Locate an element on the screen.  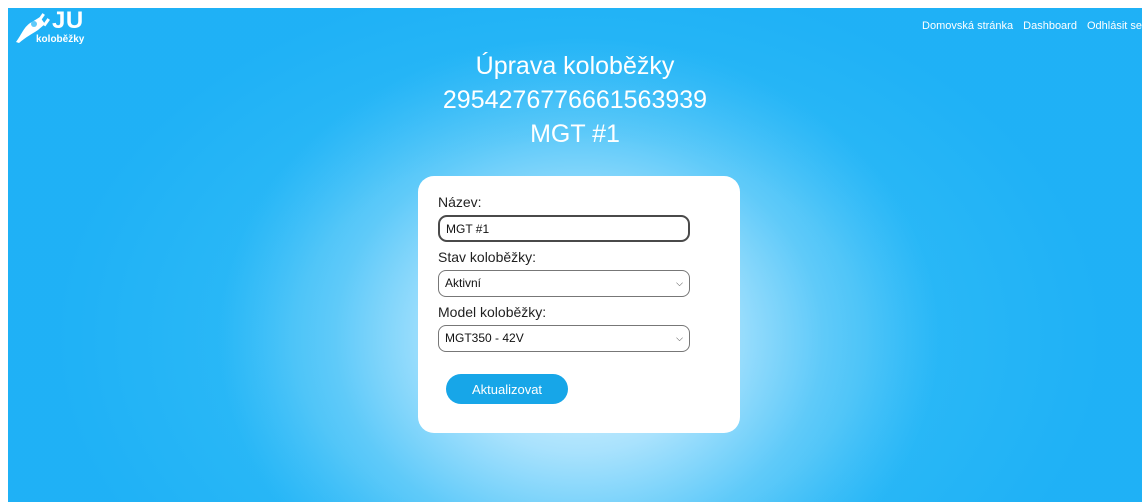
logo-subtext: koloběžky is located at coordinates (60, 39).